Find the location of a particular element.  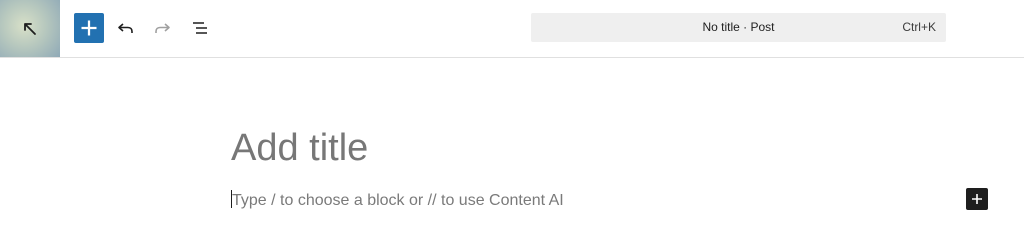

add-block-button is located at coordinates (89, 28).